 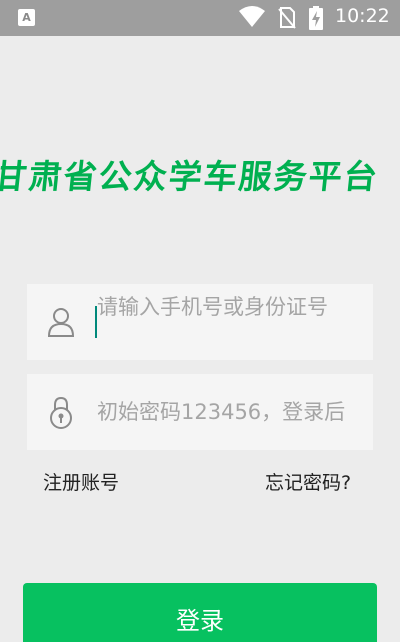 What do you see at coordinates (81, 481) in the screenshot?
I see `register-link: 注册账号` at bounding box center [81, 481].